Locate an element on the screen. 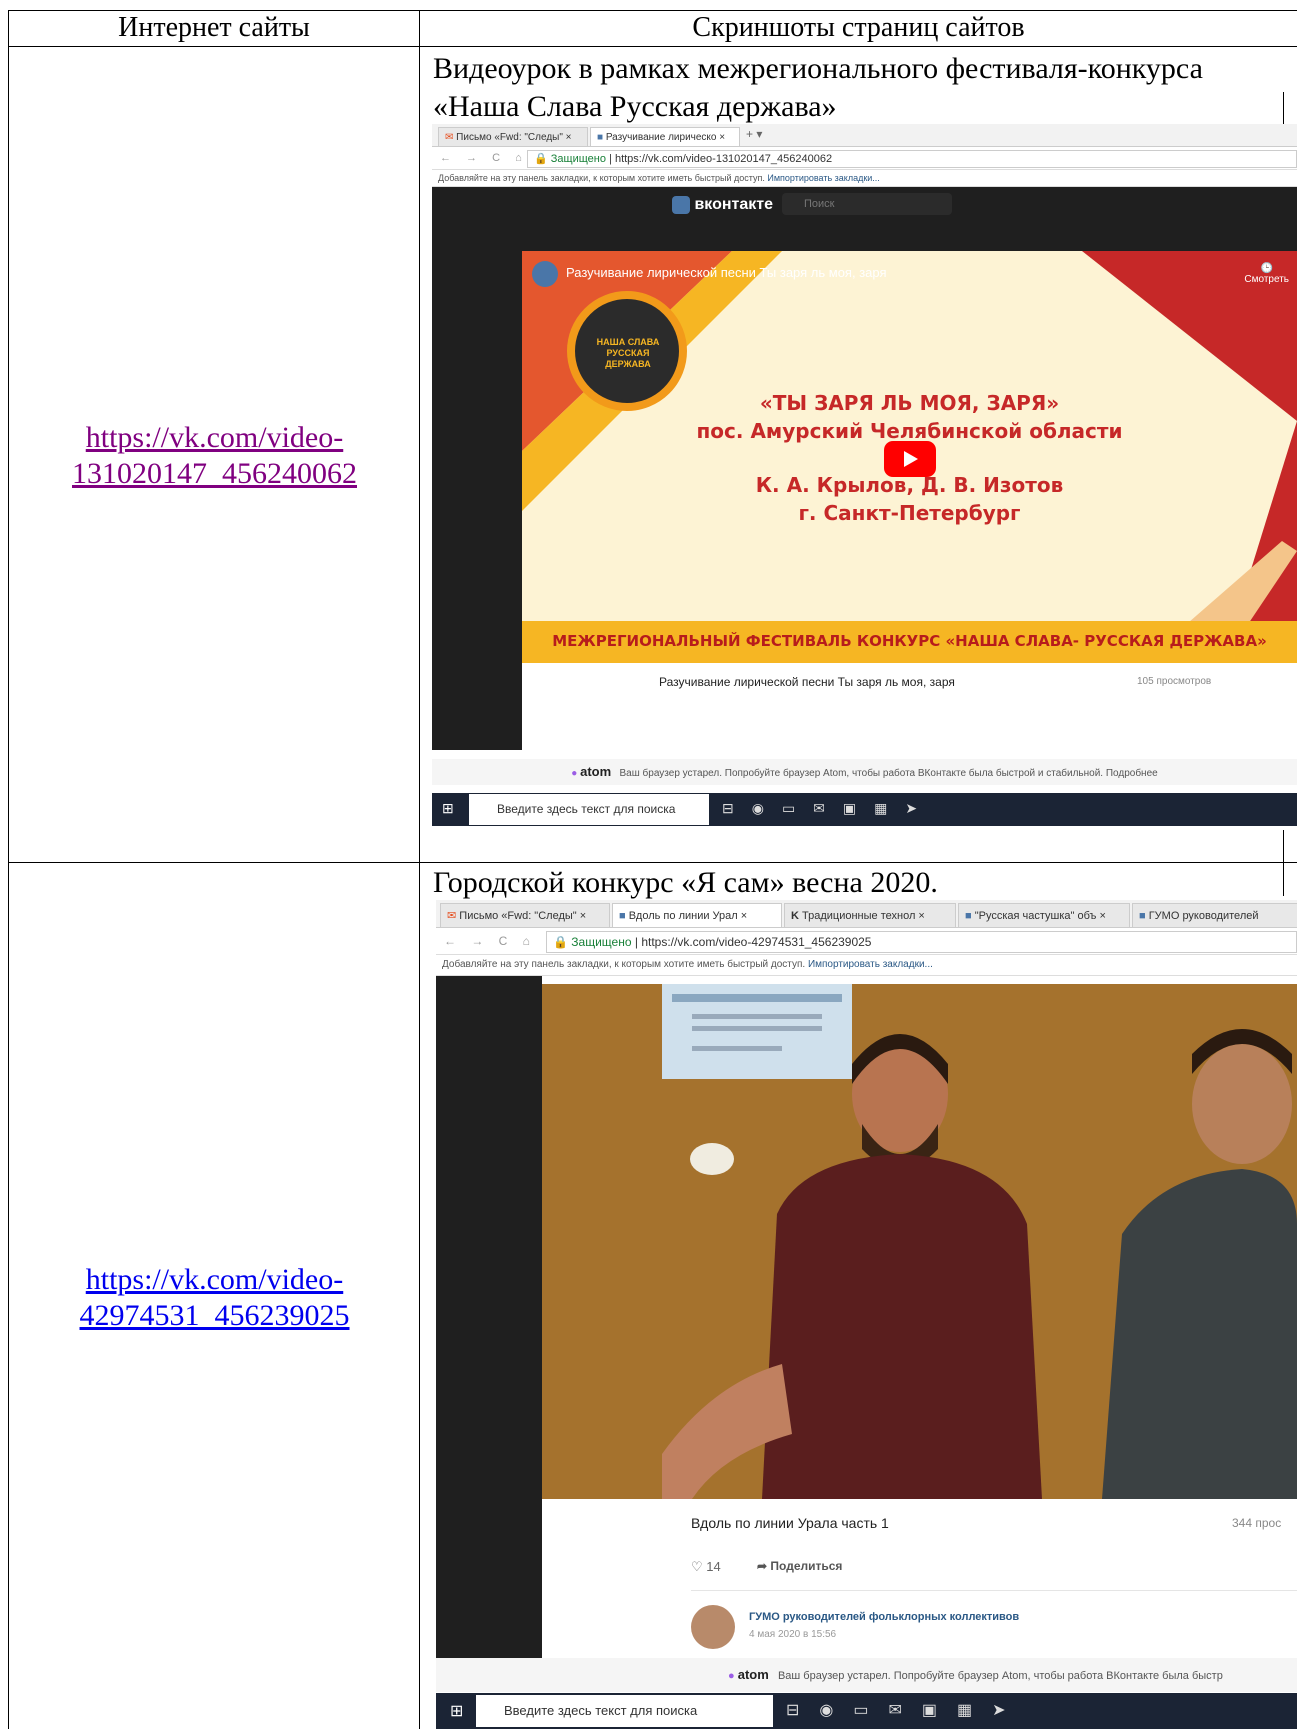  row1-link: https://vk.com/video- 131020147_456240062 is located at coordinates (214, 455).